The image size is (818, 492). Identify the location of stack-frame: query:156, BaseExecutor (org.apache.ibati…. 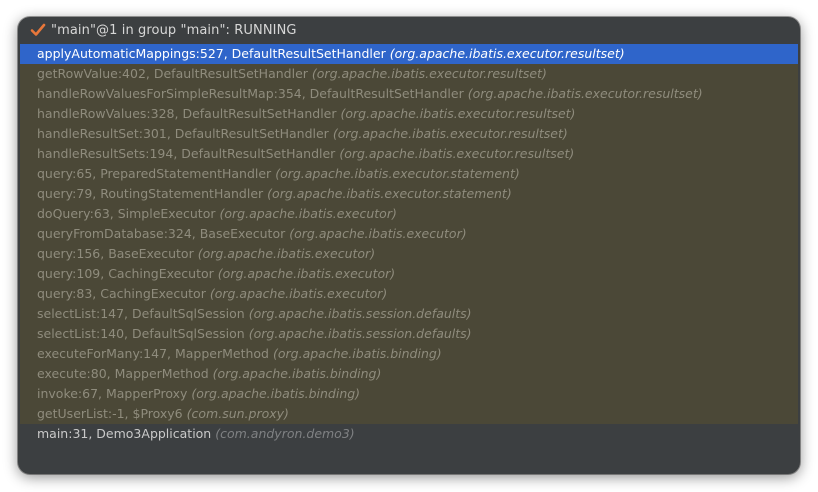
(409, 254).